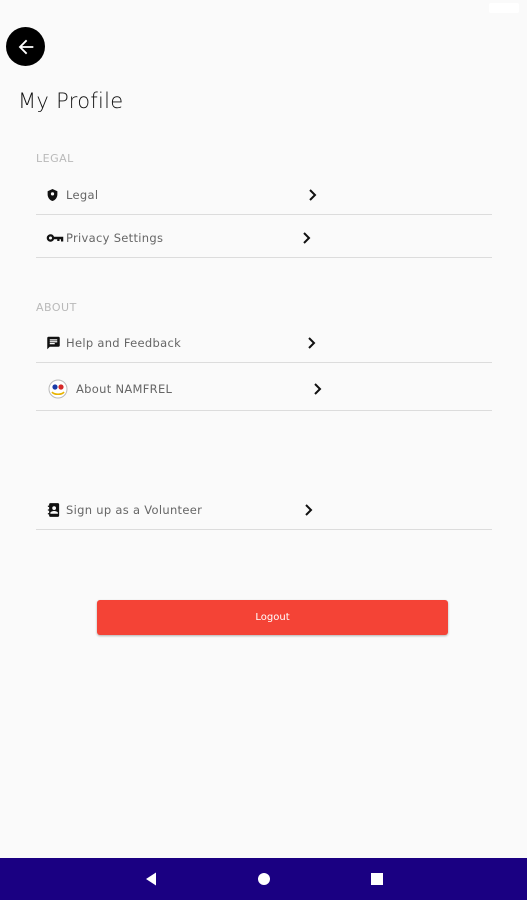 The image size is (527, 900). Describe the element at coordinates (264, 510) in the screenshot. I see `menu-item-sign-up-volunteer: Sign up as a Volunteer` at that location.